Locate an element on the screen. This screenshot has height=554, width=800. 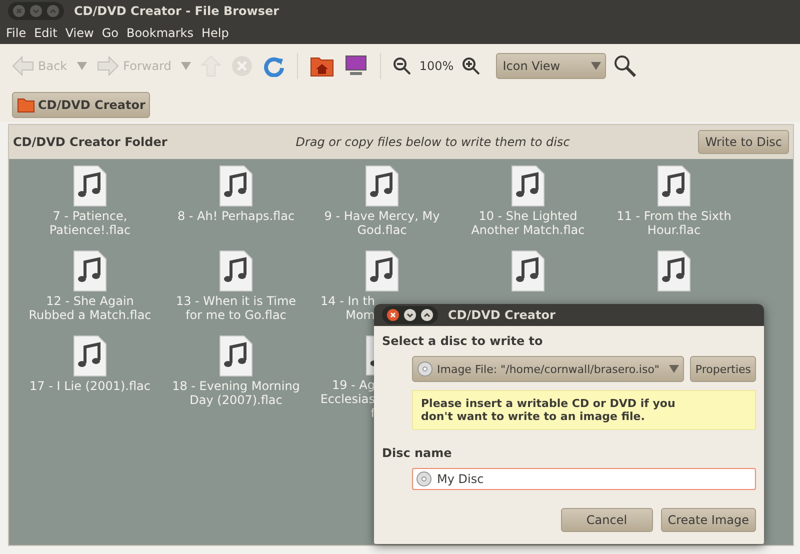
search-icon is located at coordinates (625, 66).